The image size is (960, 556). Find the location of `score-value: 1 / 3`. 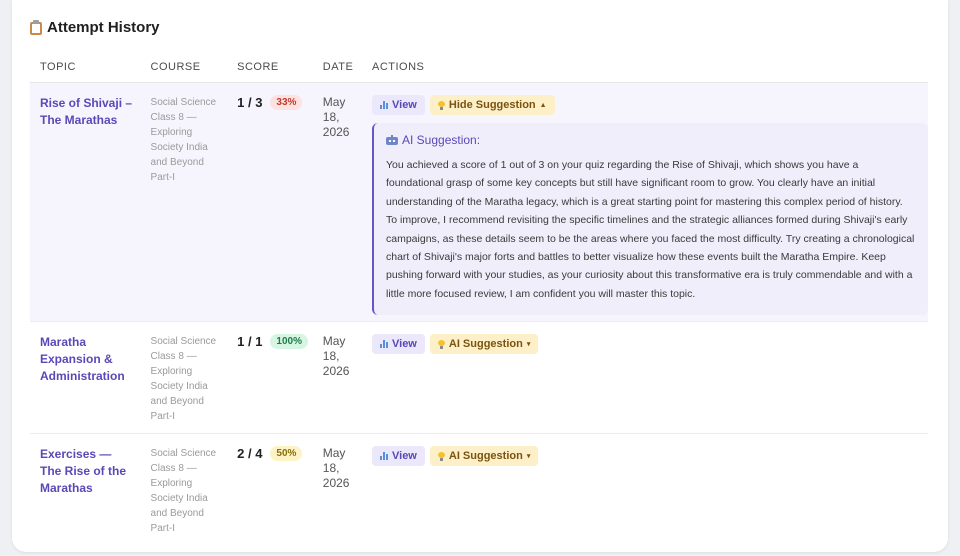

score-value: 1 / 3 is located at coordinates (250, 102).